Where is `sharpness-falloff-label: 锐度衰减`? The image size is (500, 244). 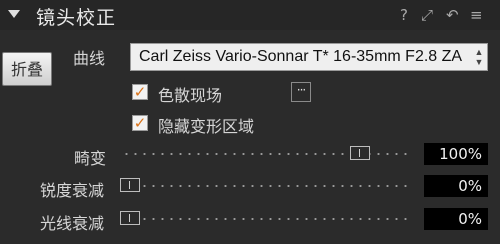
sharpness-falloff-label: 锐度衰减 is located at coordinates (72, 190).